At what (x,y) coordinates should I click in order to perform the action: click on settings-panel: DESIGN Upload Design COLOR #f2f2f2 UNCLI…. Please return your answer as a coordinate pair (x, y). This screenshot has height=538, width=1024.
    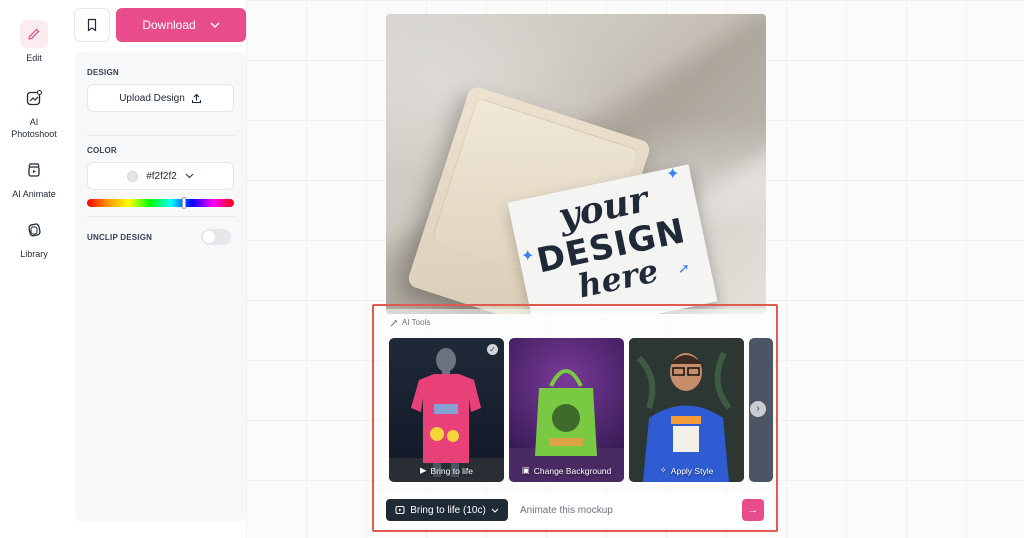
    Looking at the image, I should click on (160, 287).